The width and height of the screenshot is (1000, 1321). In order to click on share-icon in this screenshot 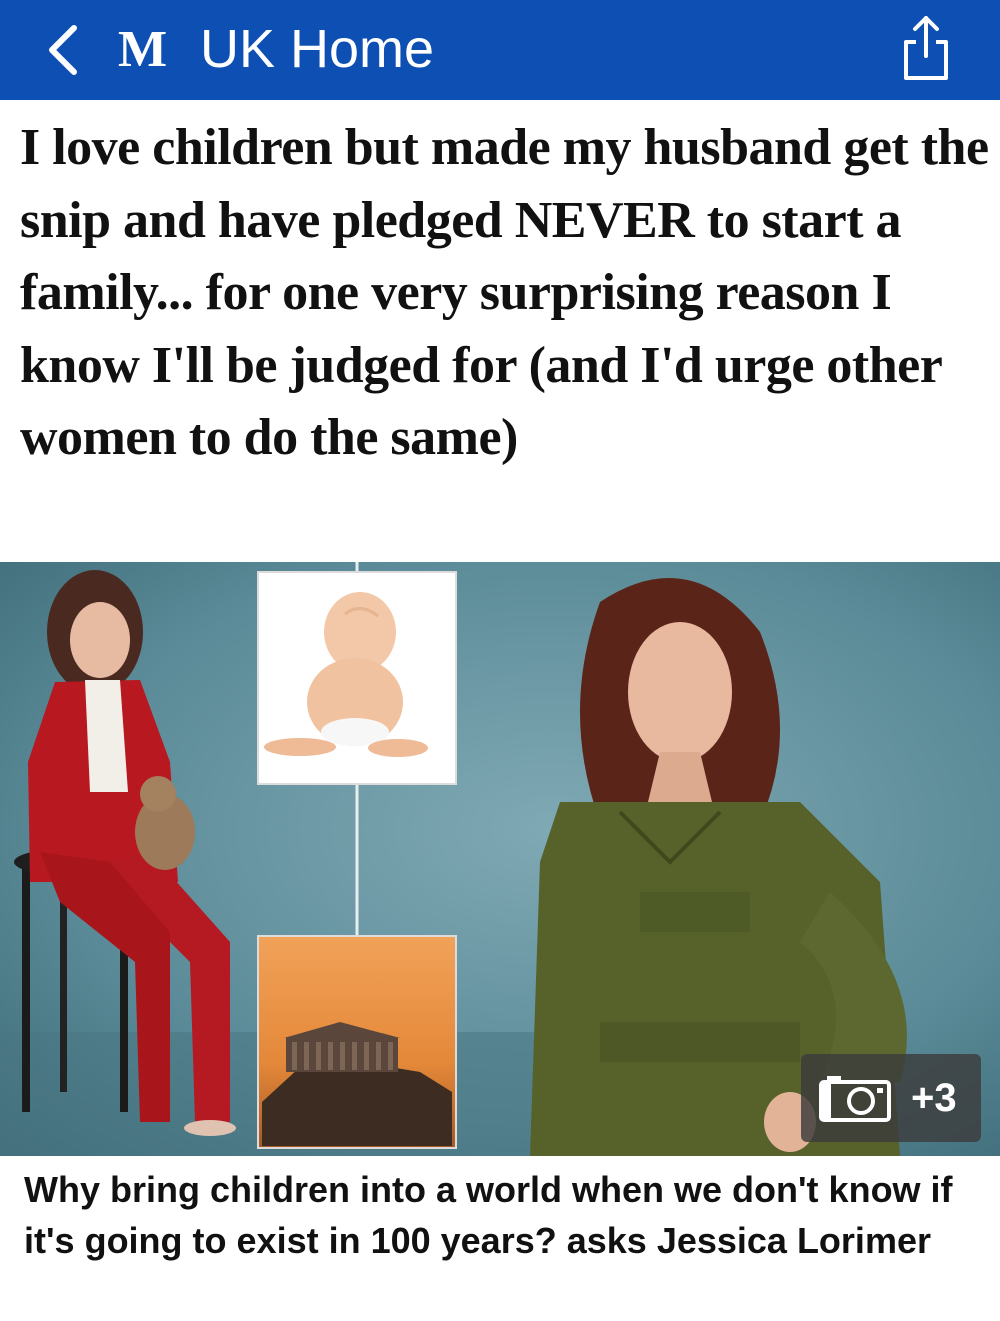, I will do `click(926, 48)`.